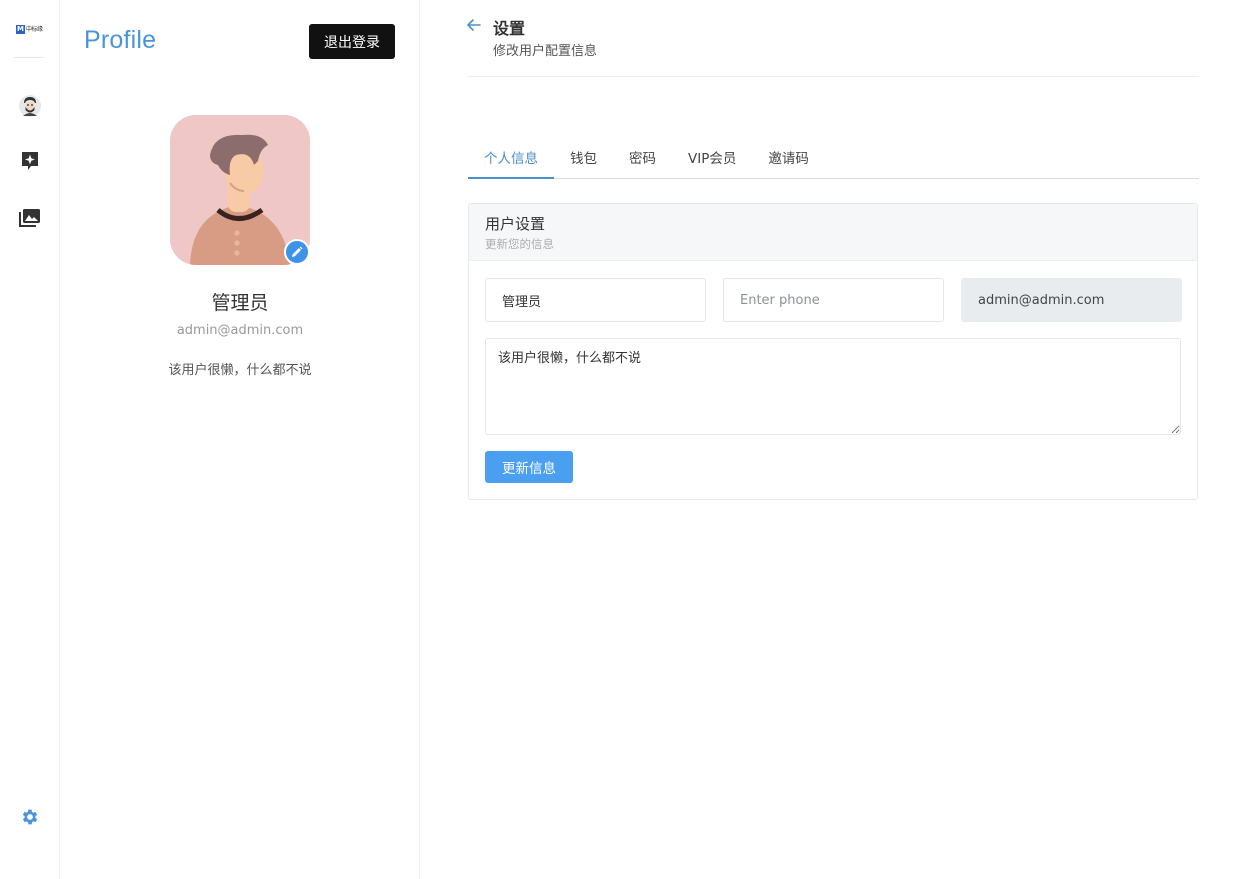 The height and width of the screenshot is (879, 1246). Describe the element at coordinates (529, 467) in the screenshot. I see `update-info-button: 更新信息` at that location.